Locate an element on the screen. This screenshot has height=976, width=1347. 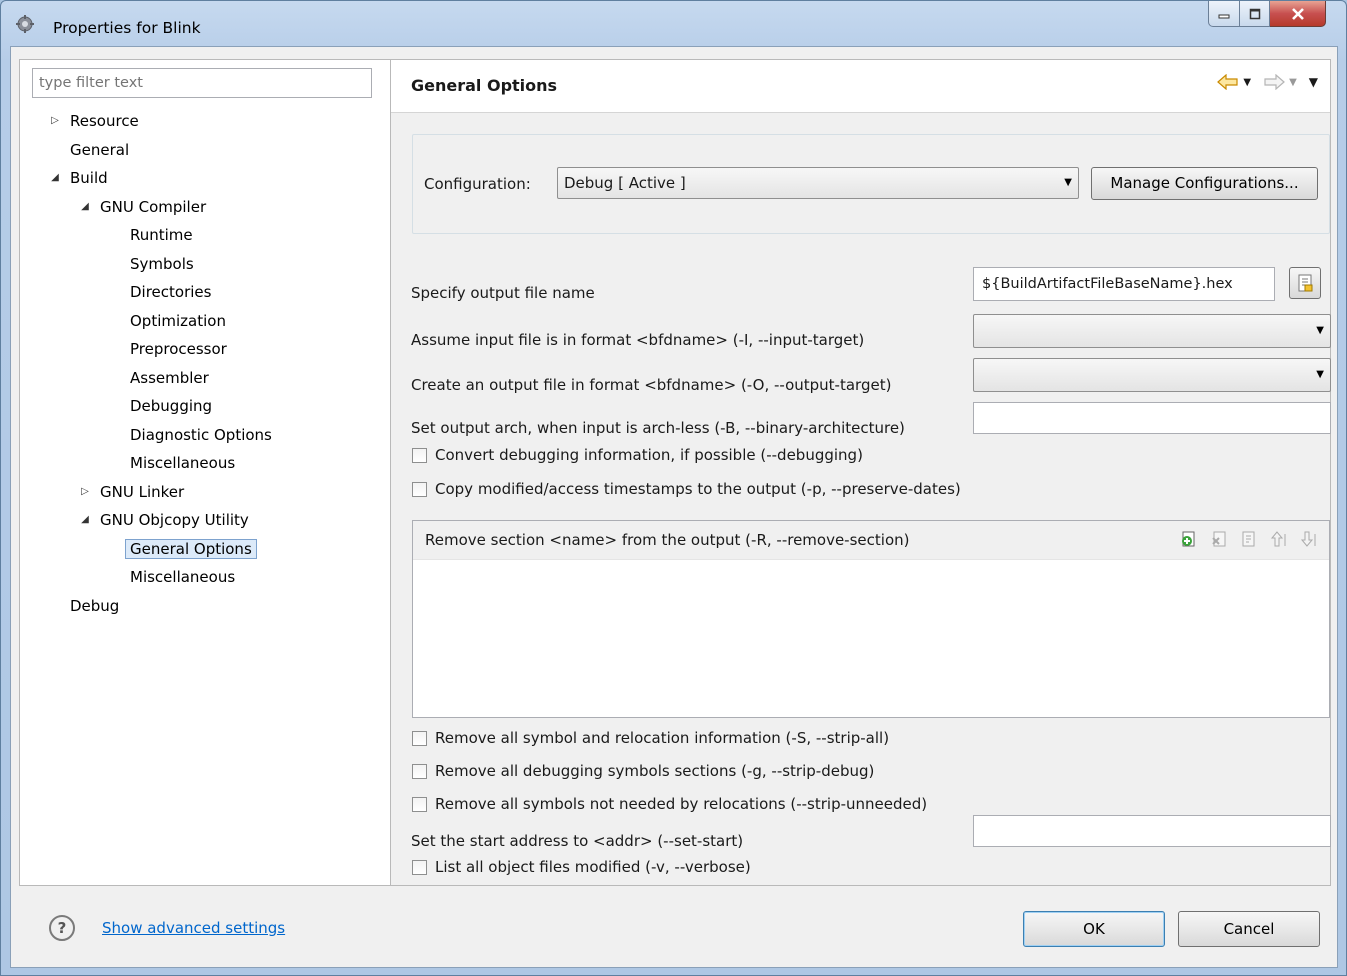
tree-item-label: Debug is located at coordinates (95, 605).